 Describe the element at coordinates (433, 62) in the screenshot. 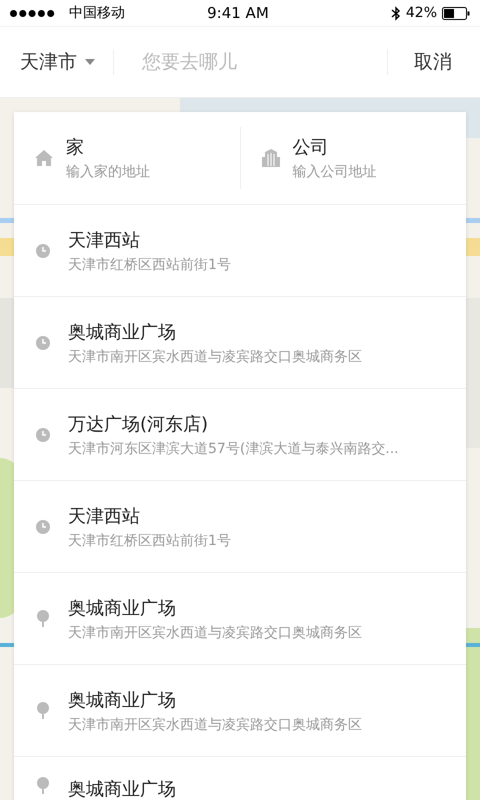

I see `cancel-button: 取消` at that location.